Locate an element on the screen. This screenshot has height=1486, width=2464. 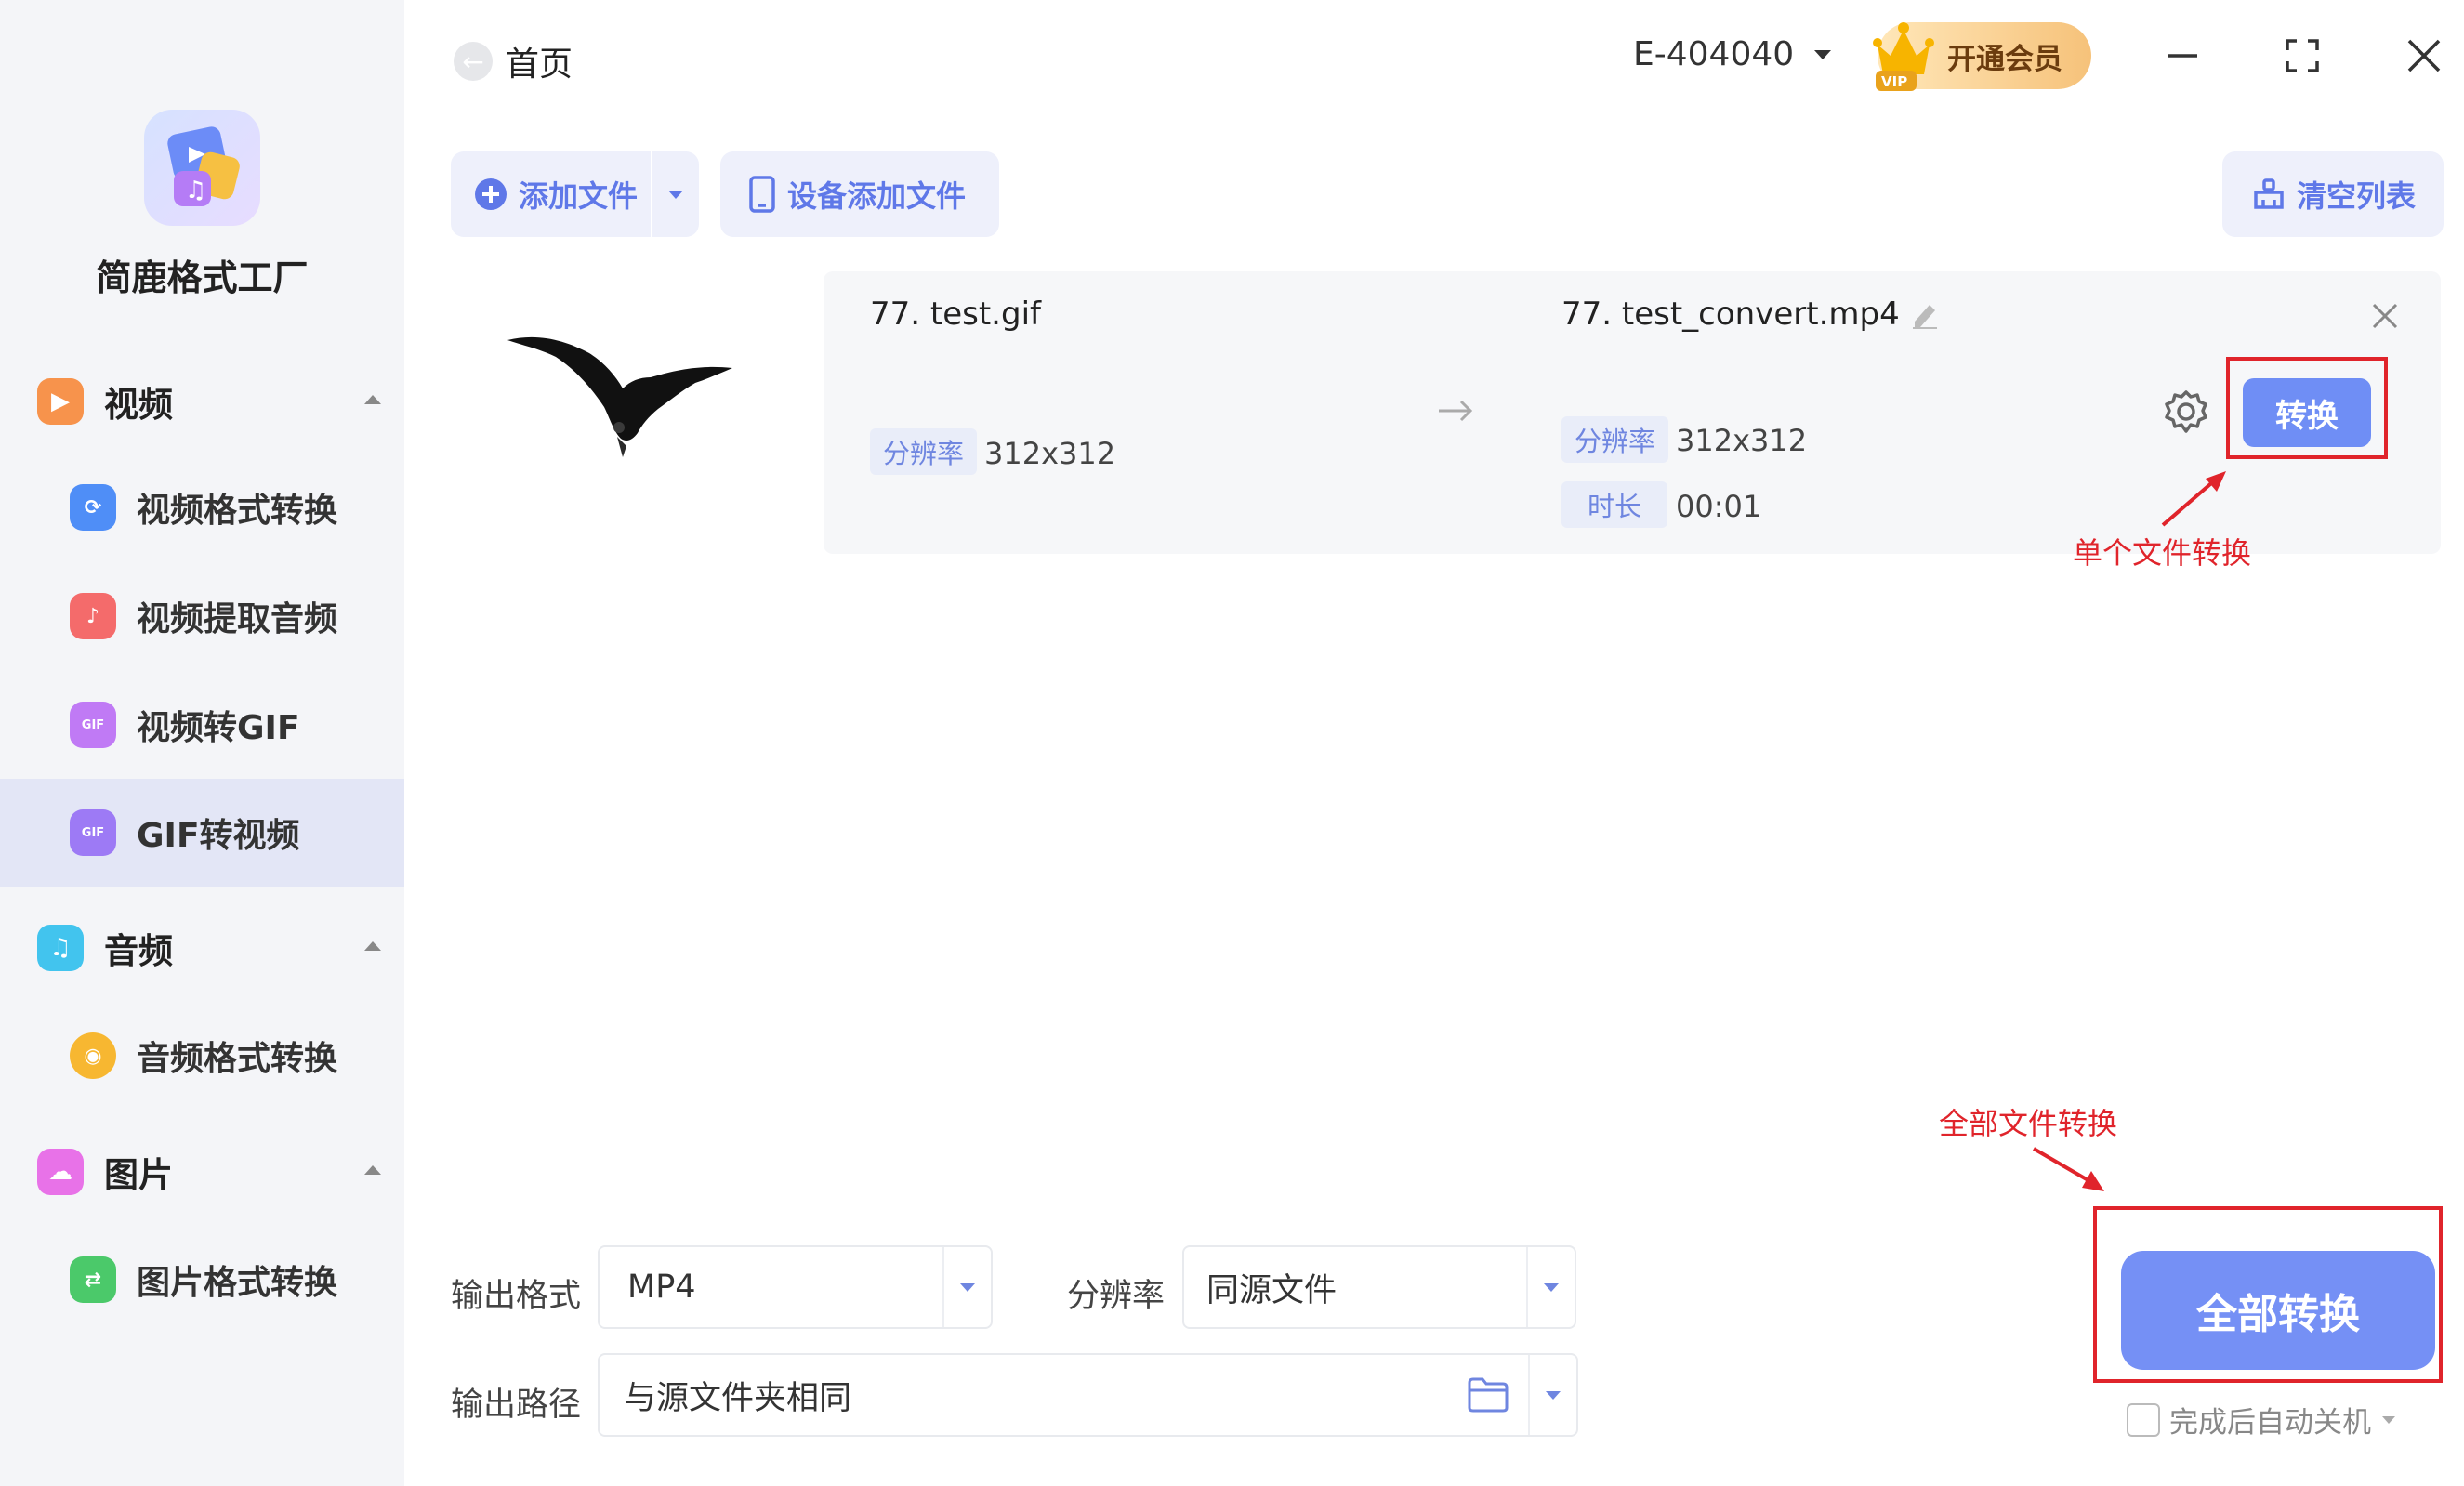
close-icon is located at coordinates (2424, 56).